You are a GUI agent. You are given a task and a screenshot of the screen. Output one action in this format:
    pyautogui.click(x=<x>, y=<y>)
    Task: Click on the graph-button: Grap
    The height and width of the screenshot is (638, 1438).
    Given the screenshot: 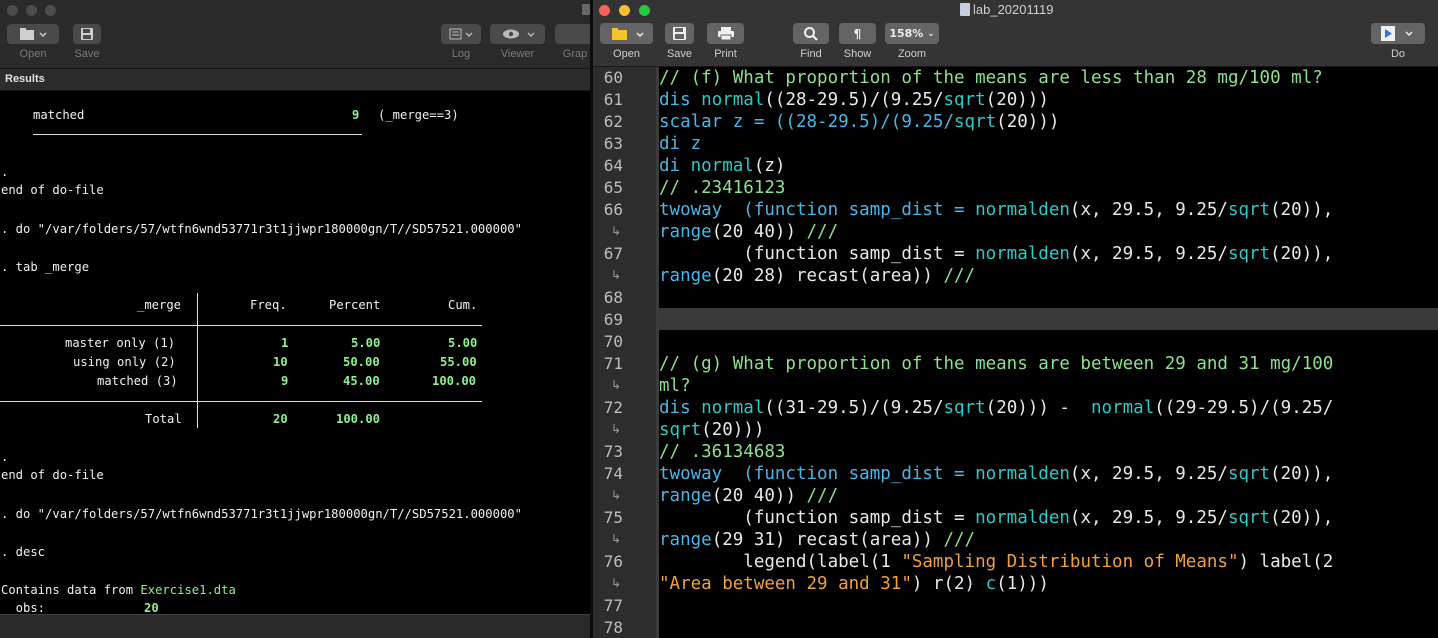 What is the action you would take?
    pyautogui.click(x=573, y=42)
    